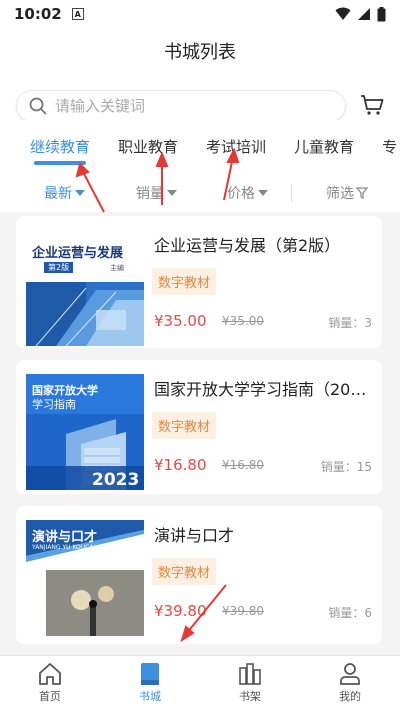 This screenshot has height=710, width=400. Describe the element at coordinates (150, 696) in the screenshot. I see `nav-bookstore-label: 书城` at that location.